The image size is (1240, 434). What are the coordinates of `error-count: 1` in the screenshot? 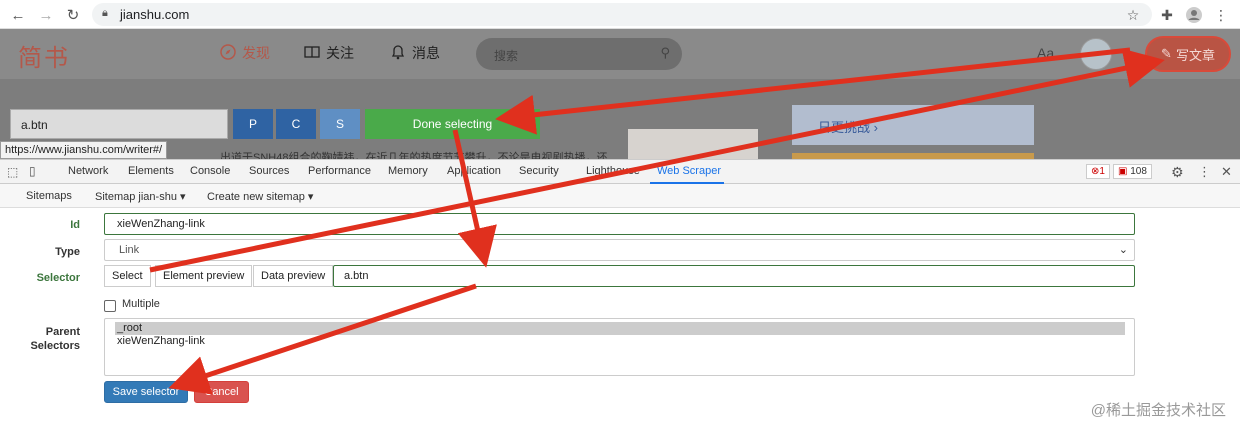 It's located at (1102, 171).